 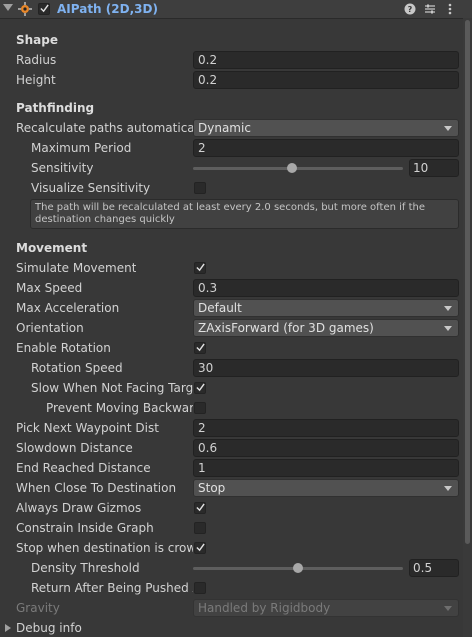 What do you see at coordinates (104, 128) in the screenshot?
I see `recalculate-label: Recalculate paths automatically` at bounding box center [104, 128].